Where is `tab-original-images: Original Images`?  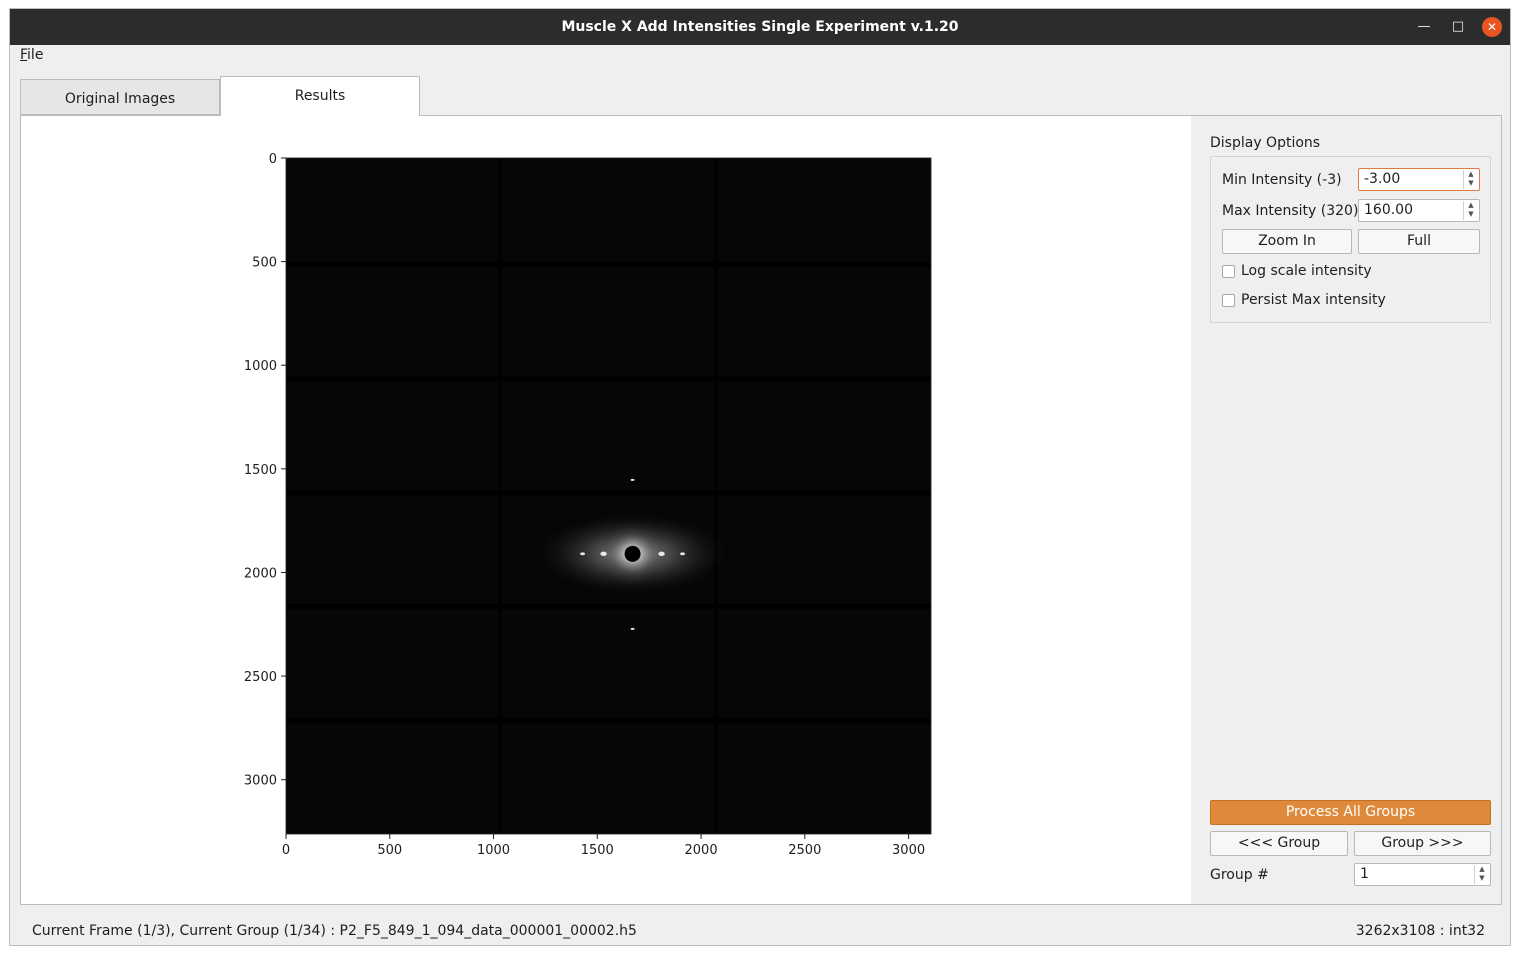
tab-original-images: Original Images is located at coordinates (120, 97).